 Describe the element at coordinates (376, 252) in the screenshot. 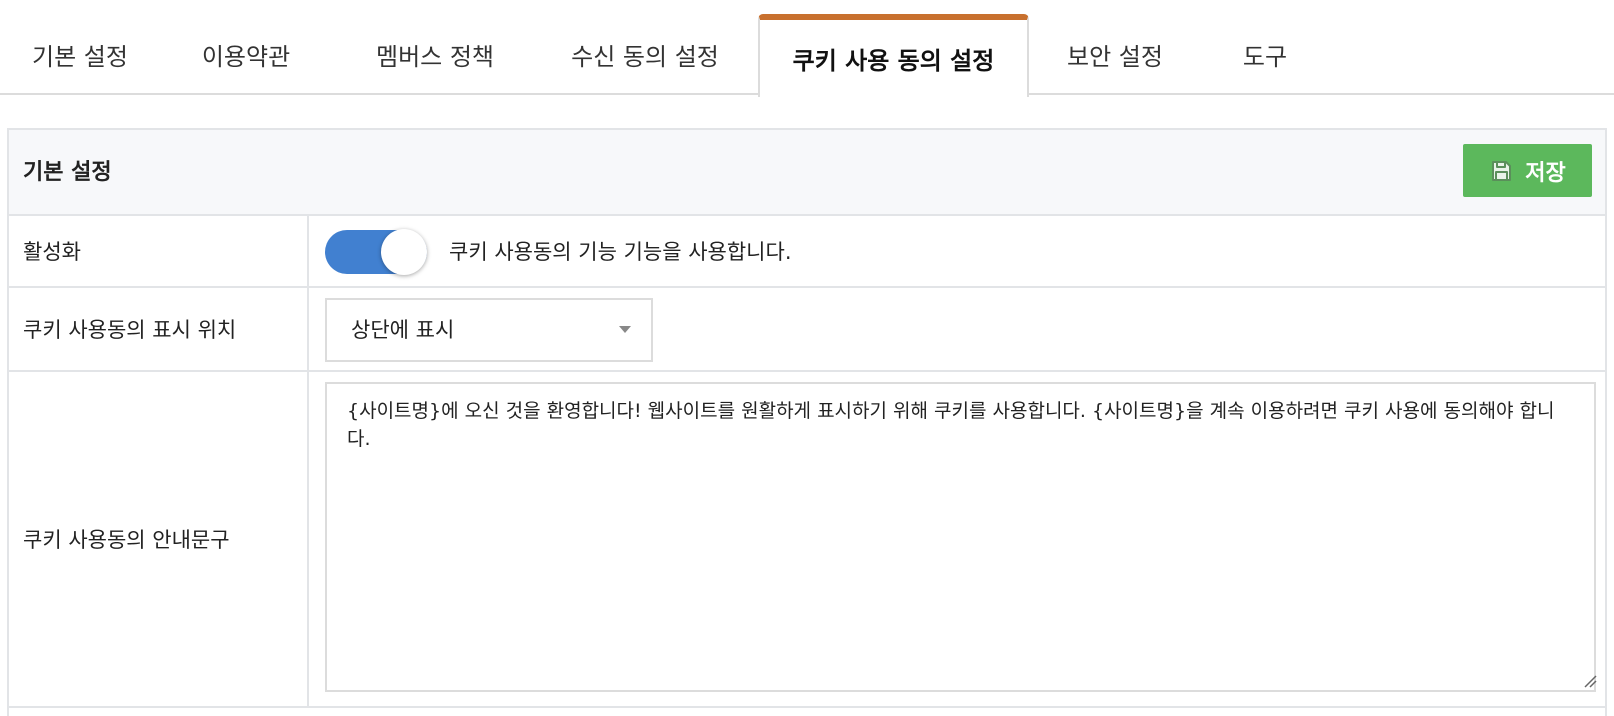

I see `activation-toggle` at that location.